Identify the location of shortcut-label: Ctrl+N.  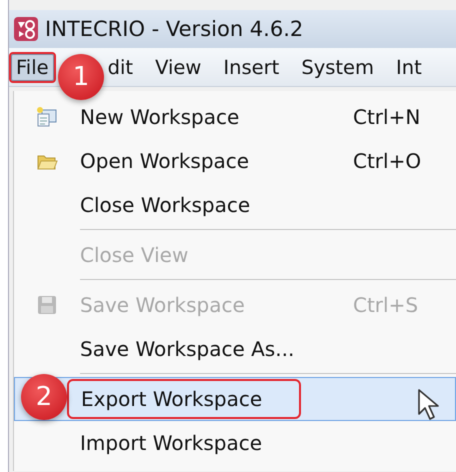
(386, 117).